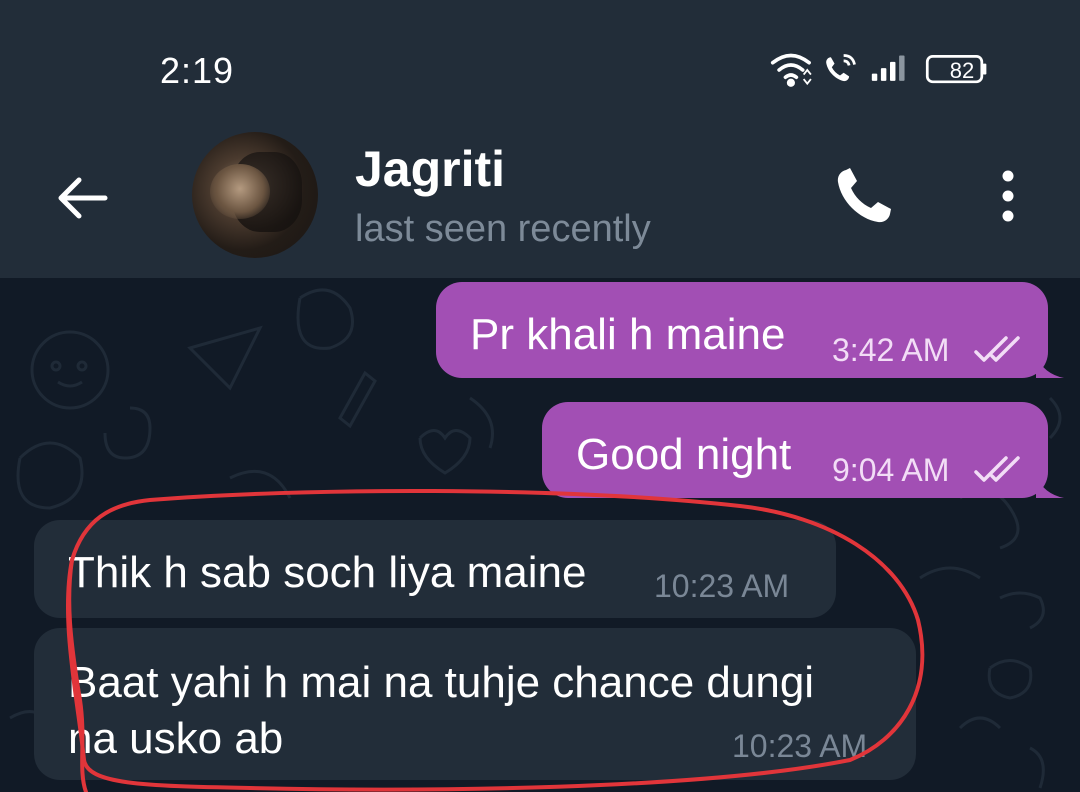 The image size is (1080, 792). I want to click on signal-icon, so click(888, 68).